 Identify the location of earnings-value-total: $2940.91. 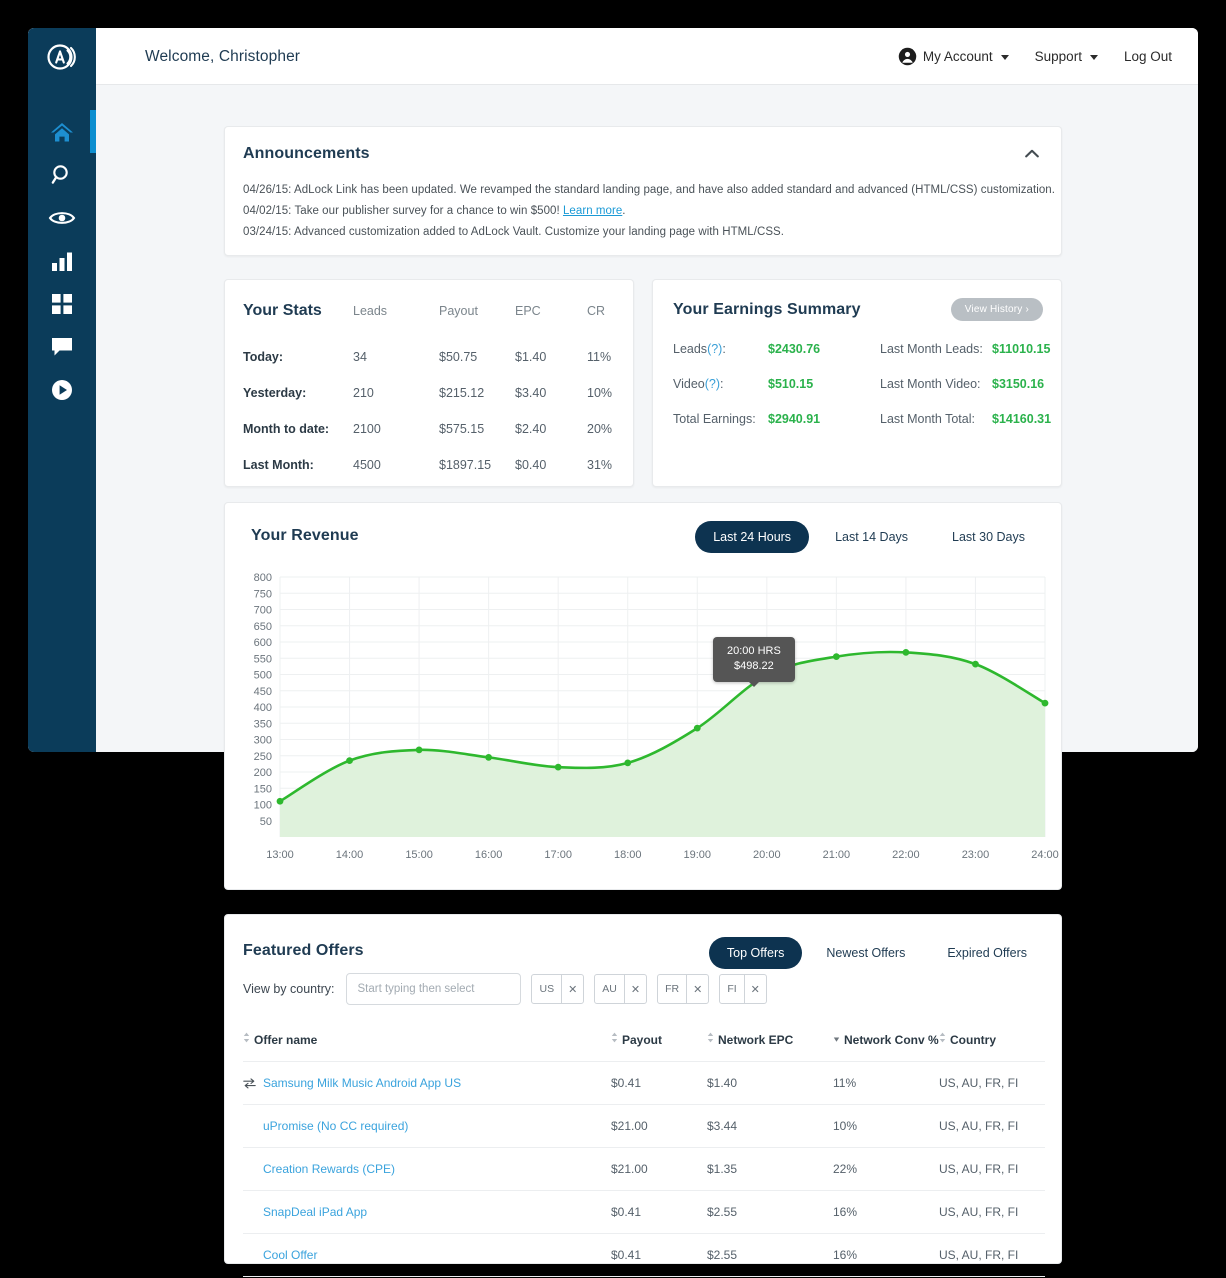
(794, 419).